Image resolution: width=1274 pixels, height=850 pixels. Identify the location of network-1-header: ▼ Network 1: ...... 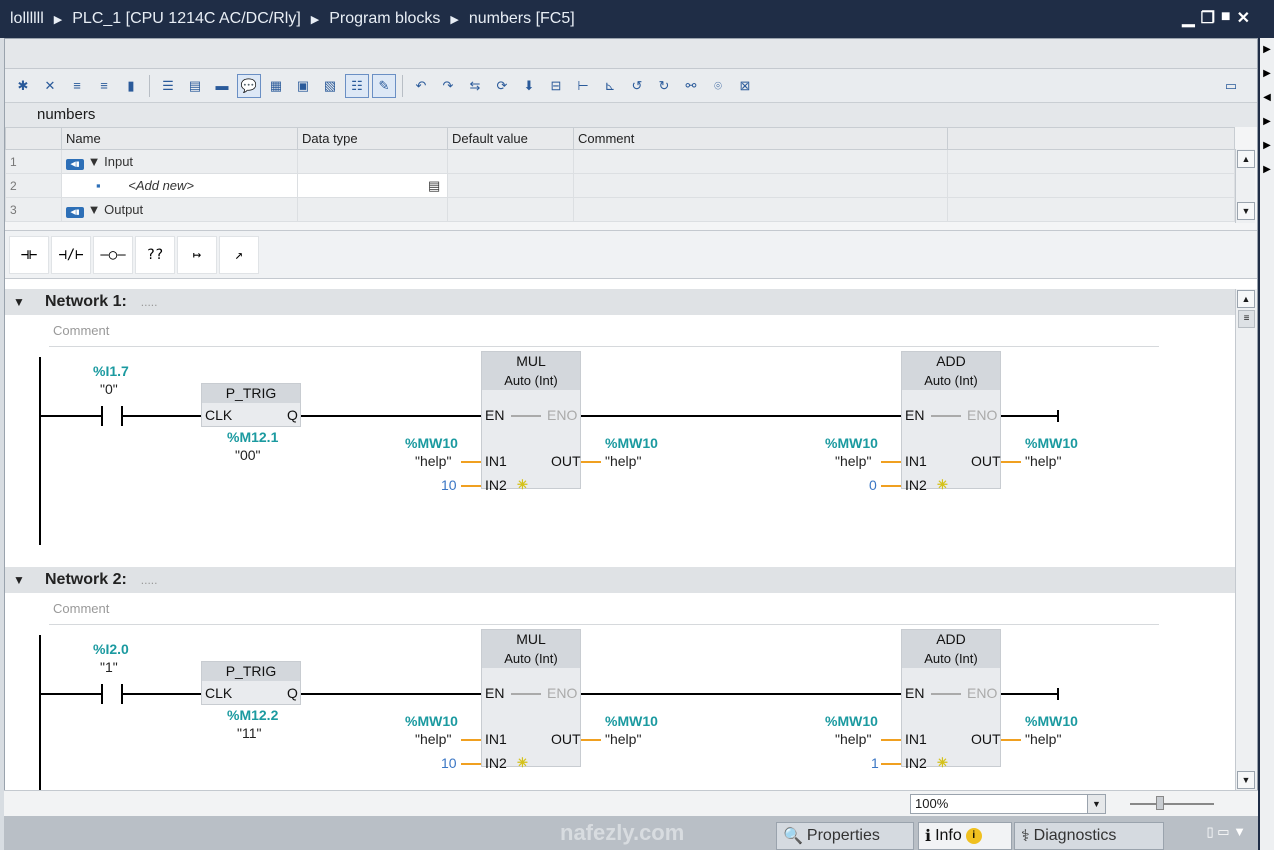
(620, 302).